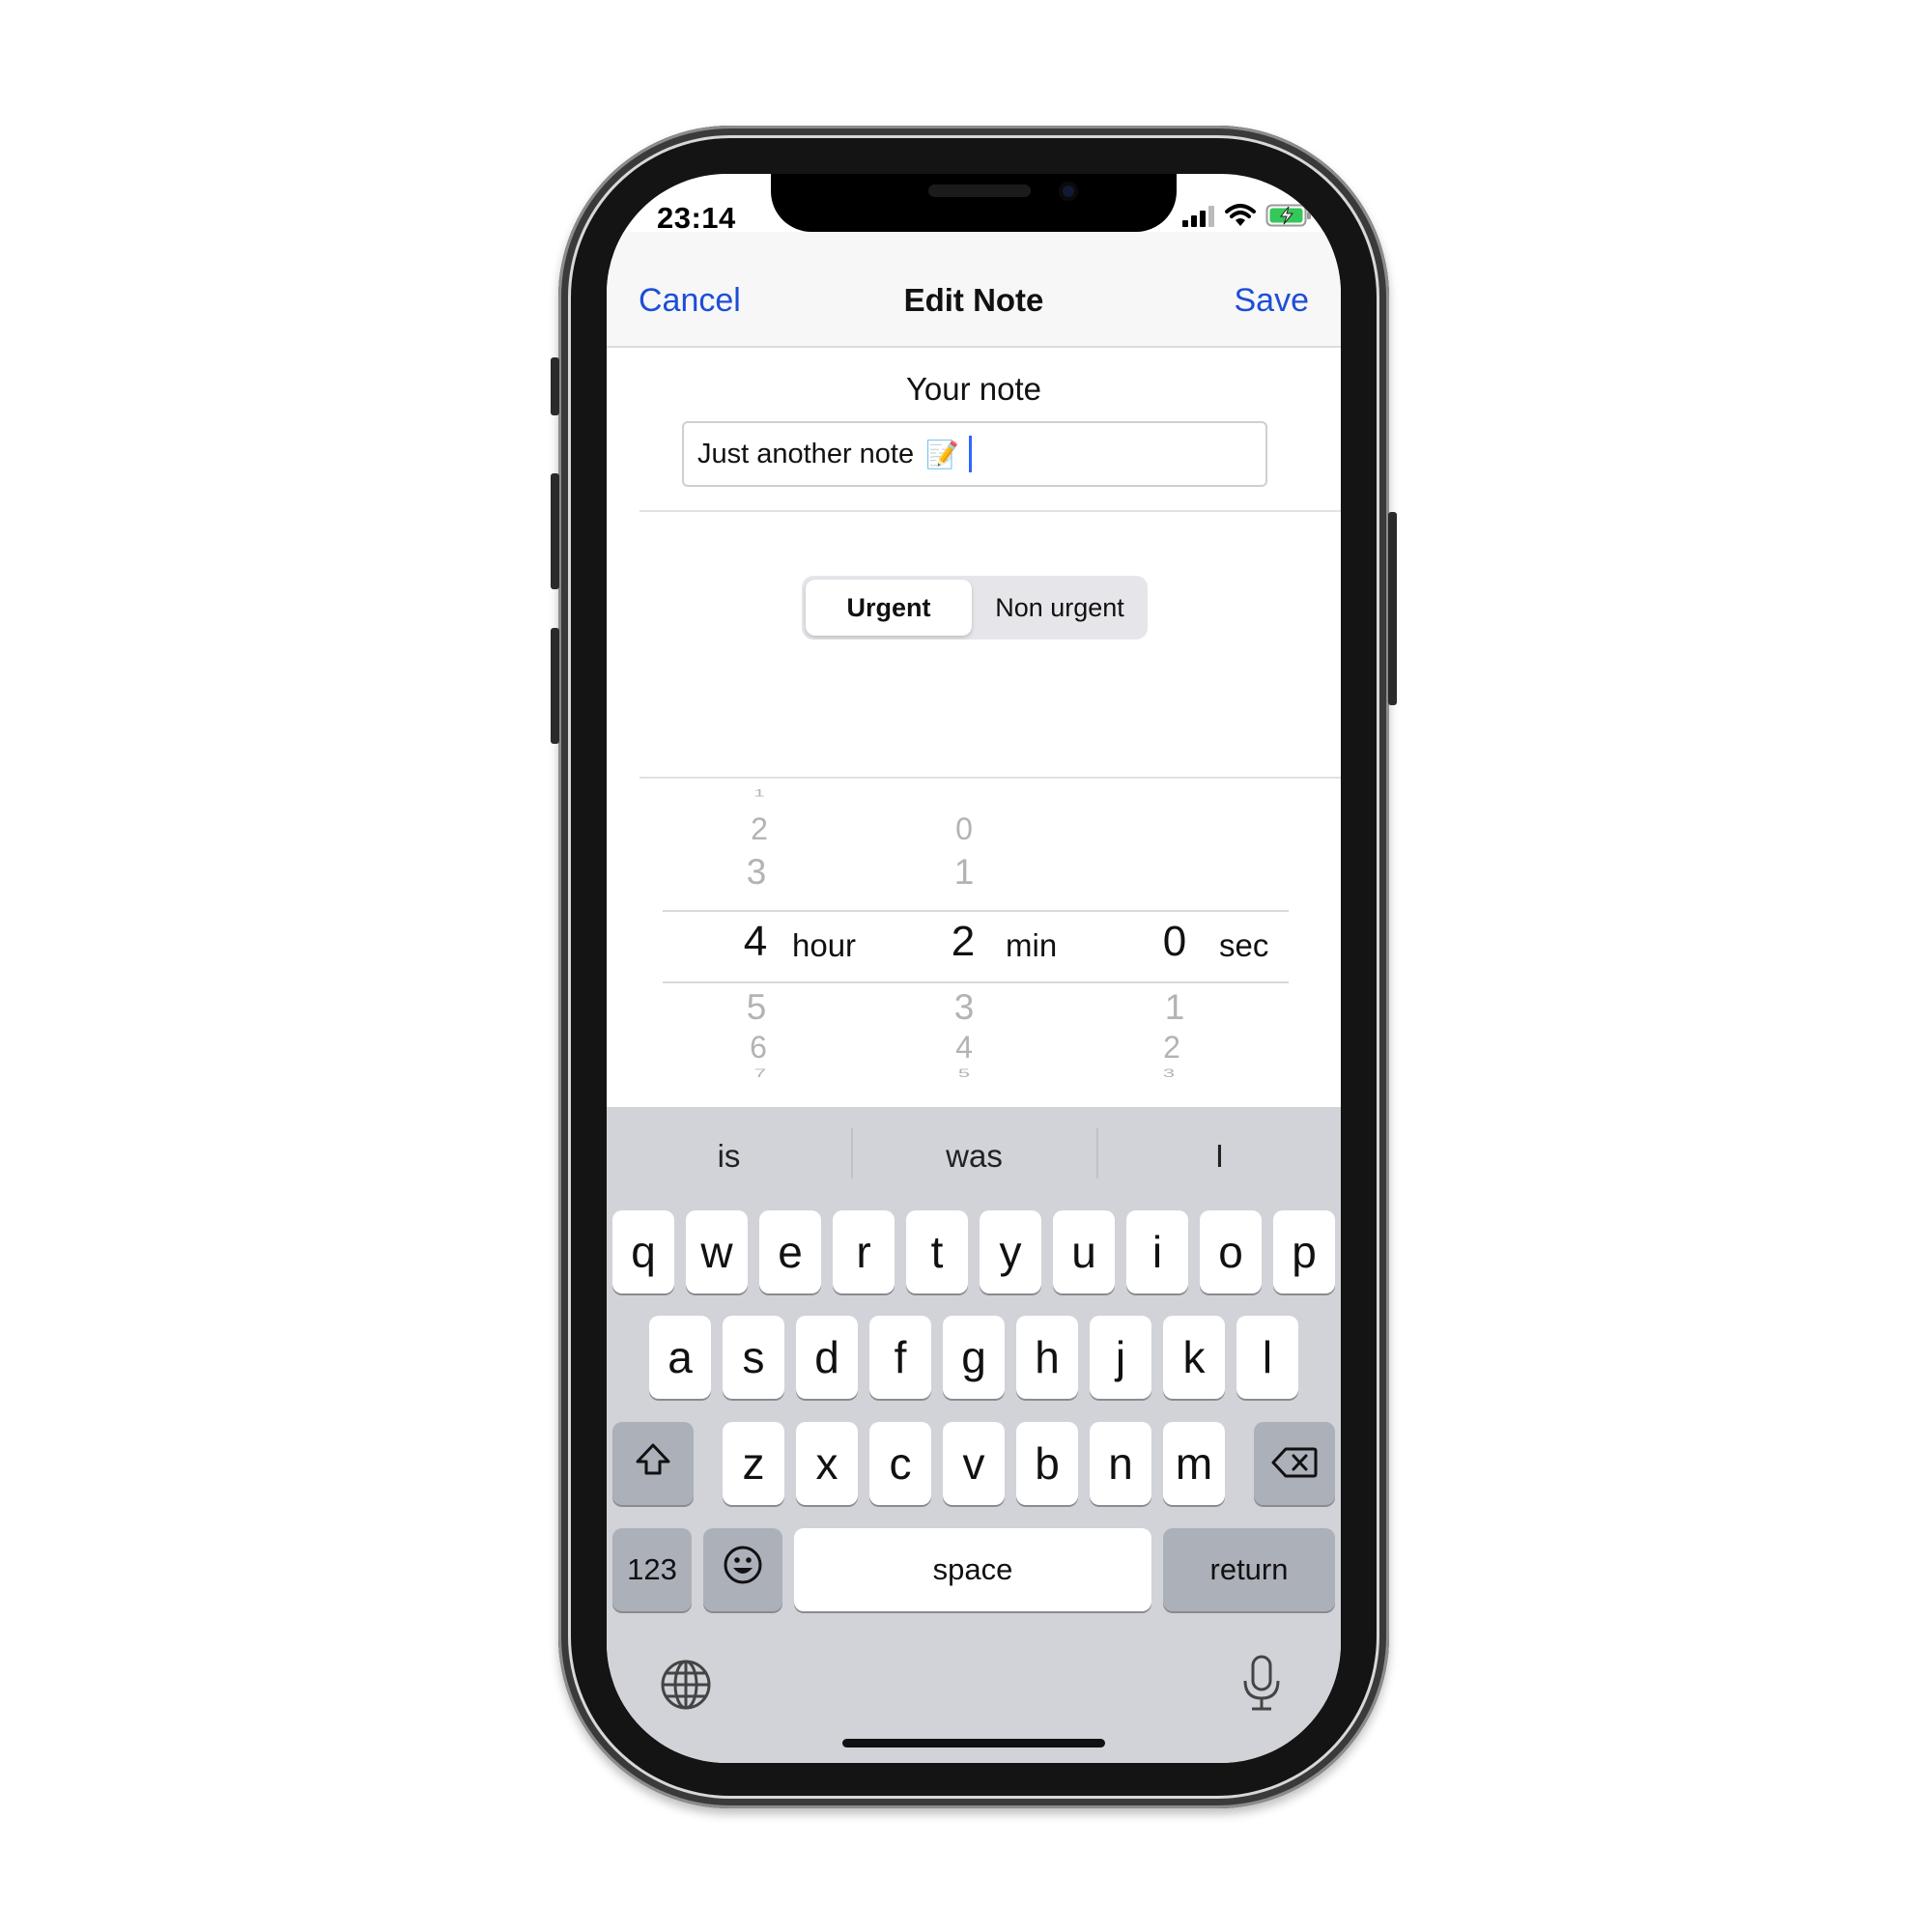  Describe the element at coordinates (555, 386) in the screenshot. I see `mute-switch` at that location.